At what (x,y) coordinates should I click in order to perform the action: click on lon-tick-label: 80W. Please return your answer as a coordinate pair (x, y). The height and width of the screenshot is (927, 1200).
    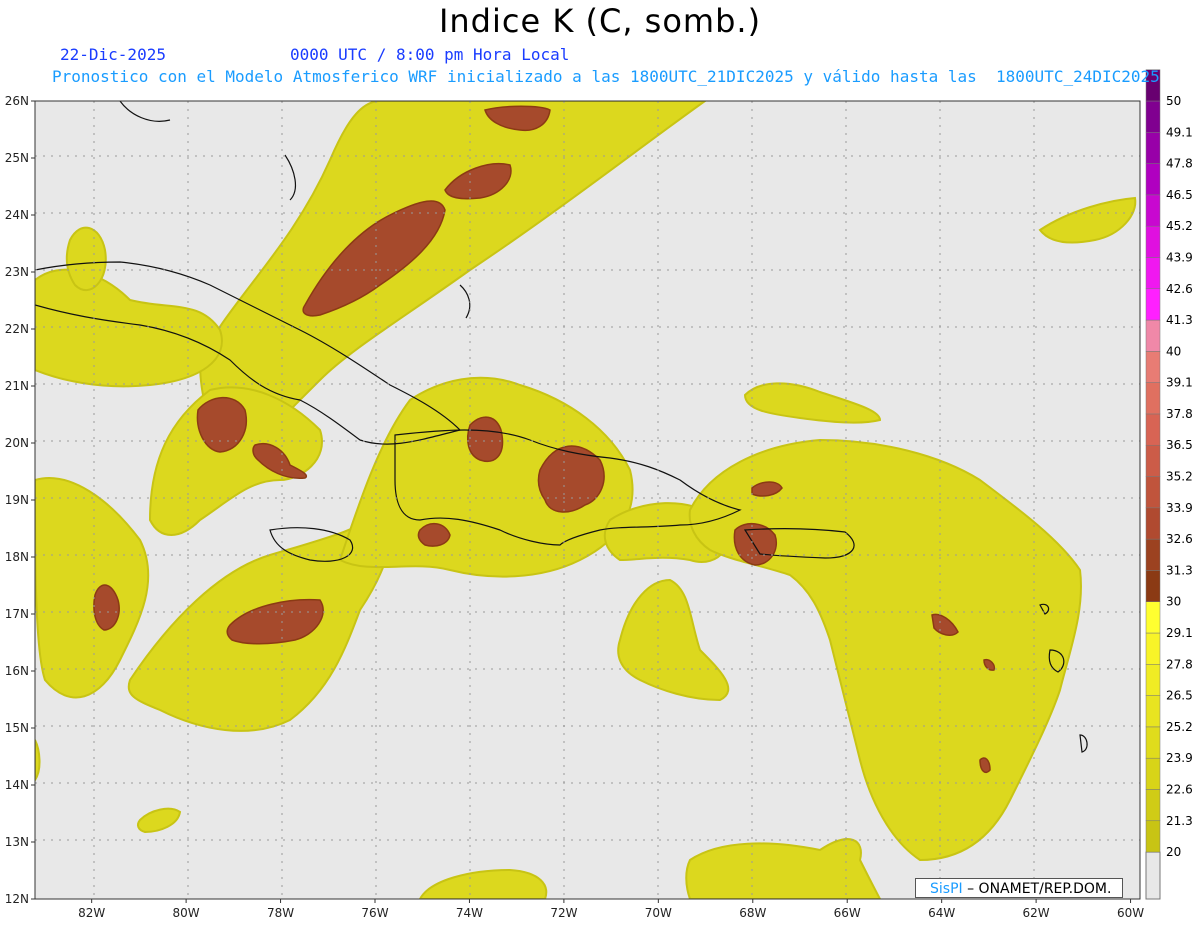
    Looking at the image, I should click on (186, 913).